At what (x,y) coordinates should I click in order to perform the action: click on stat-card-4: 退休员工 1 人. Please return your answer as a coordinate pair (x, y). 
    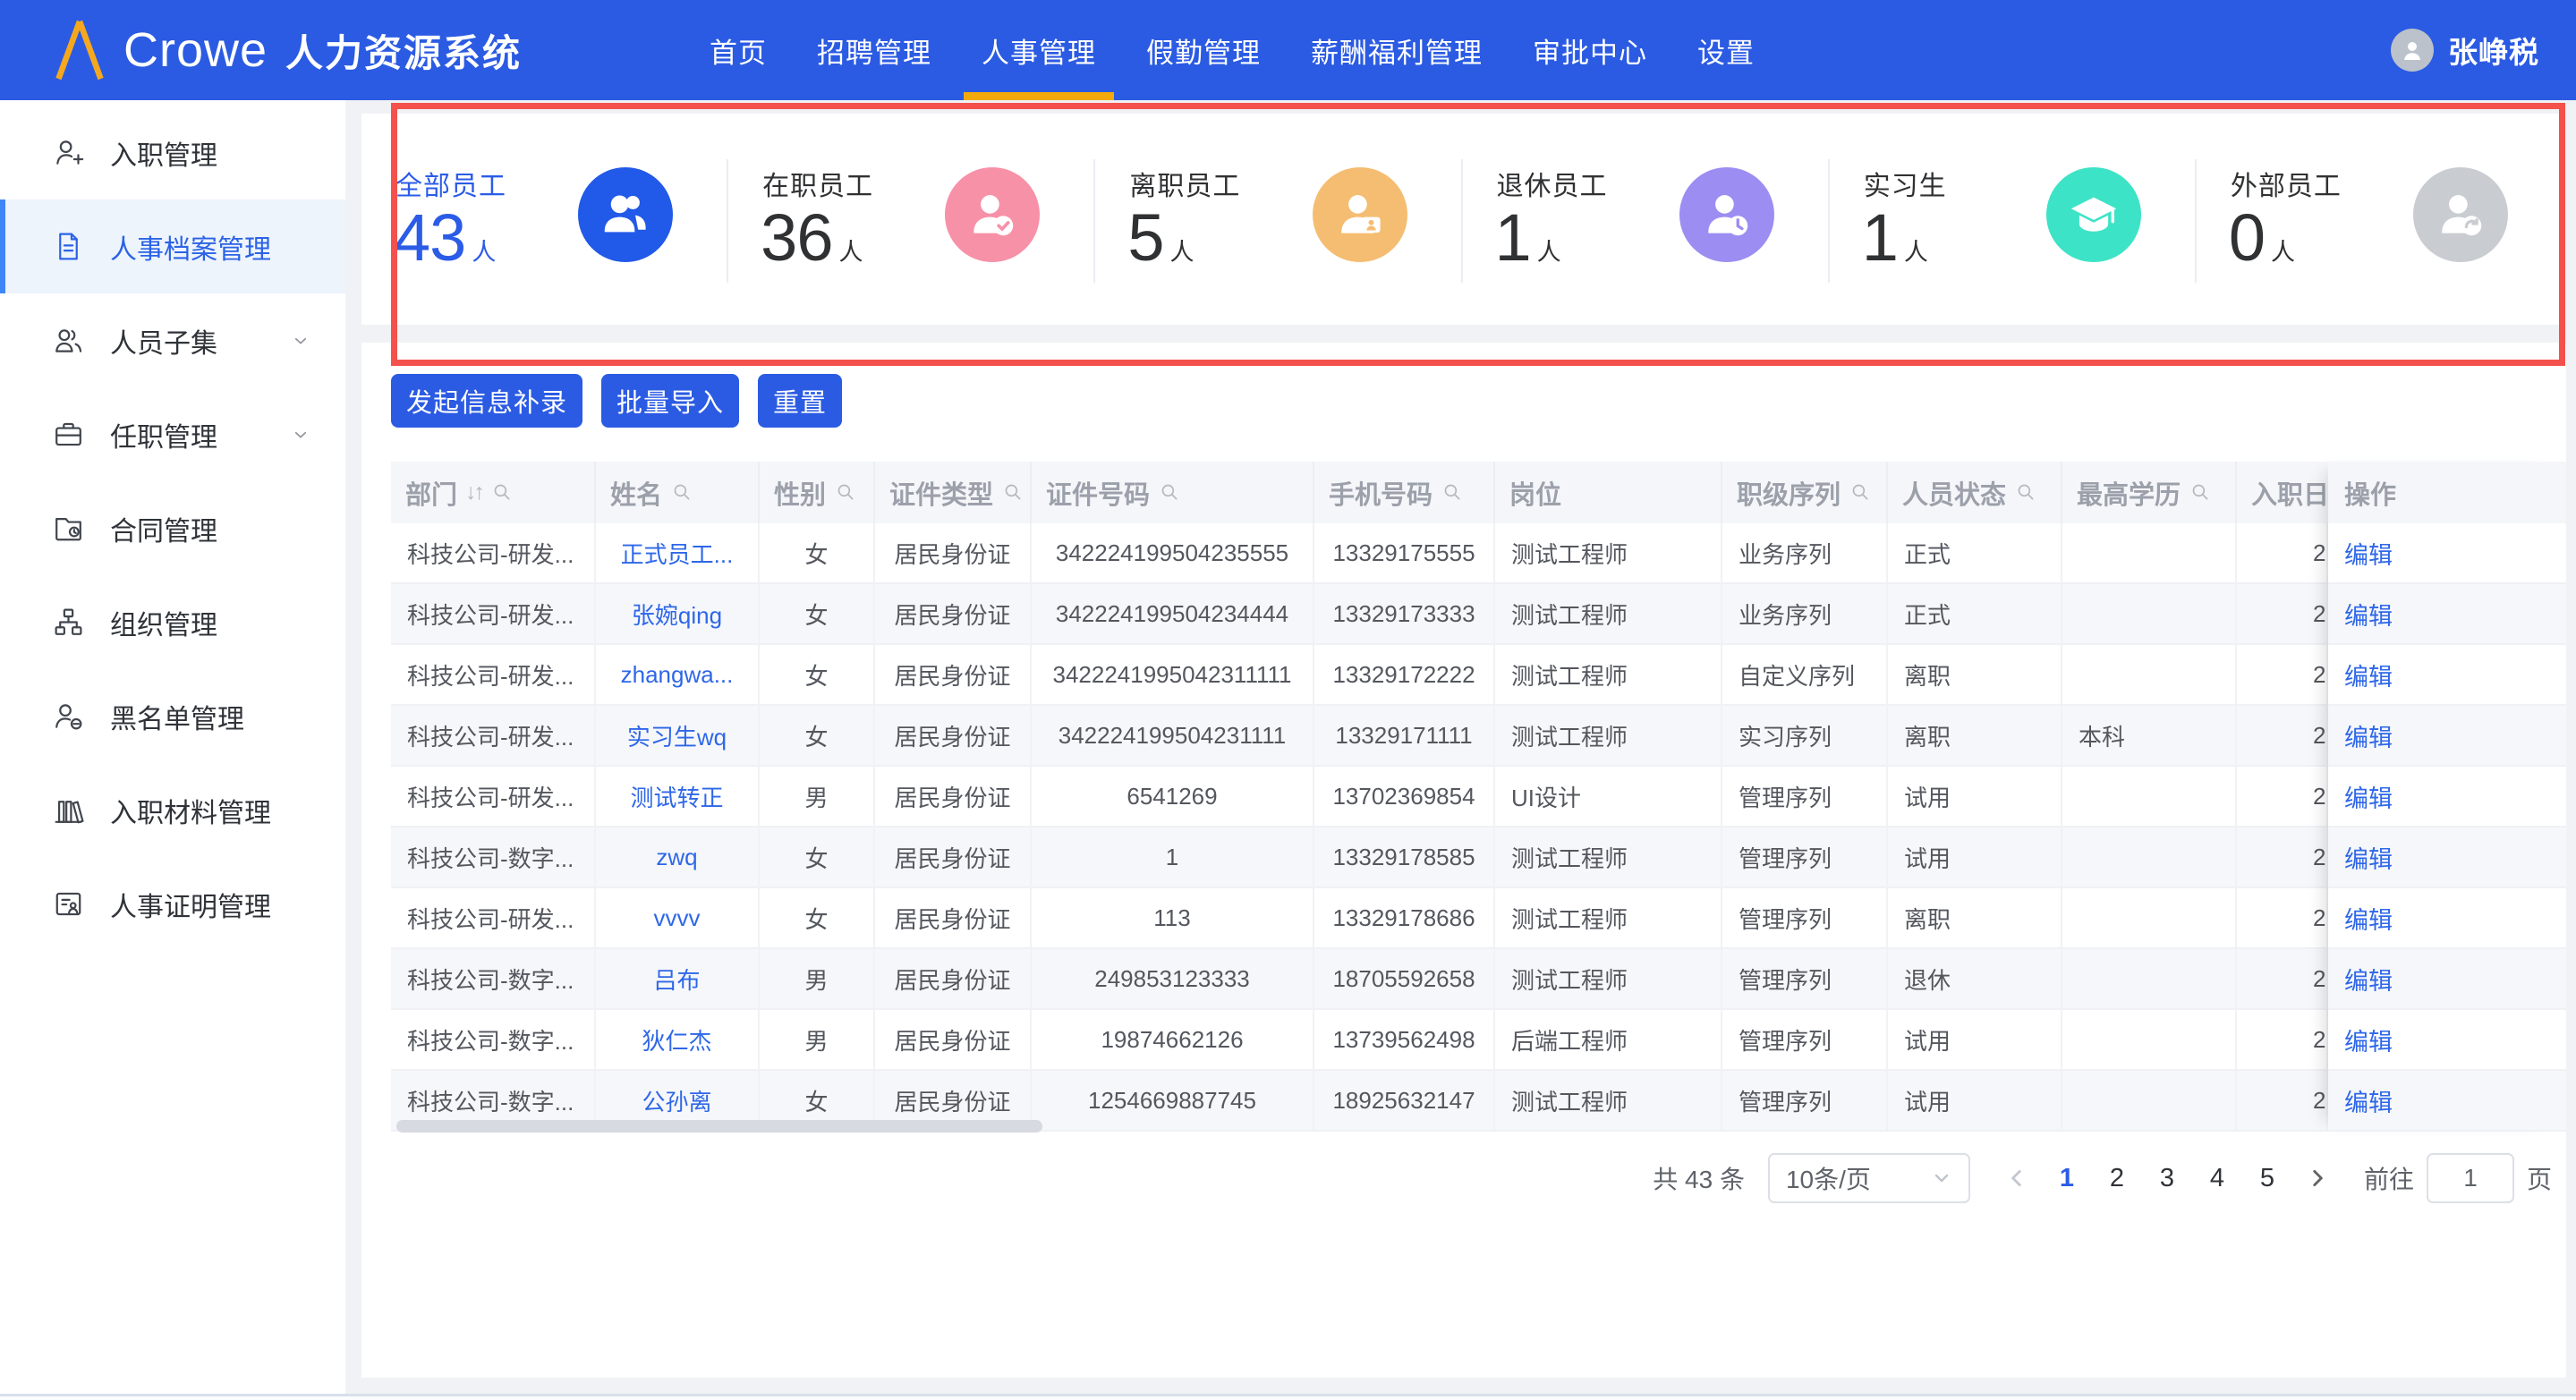
    Looking at the image, I should click on (1646, 219).